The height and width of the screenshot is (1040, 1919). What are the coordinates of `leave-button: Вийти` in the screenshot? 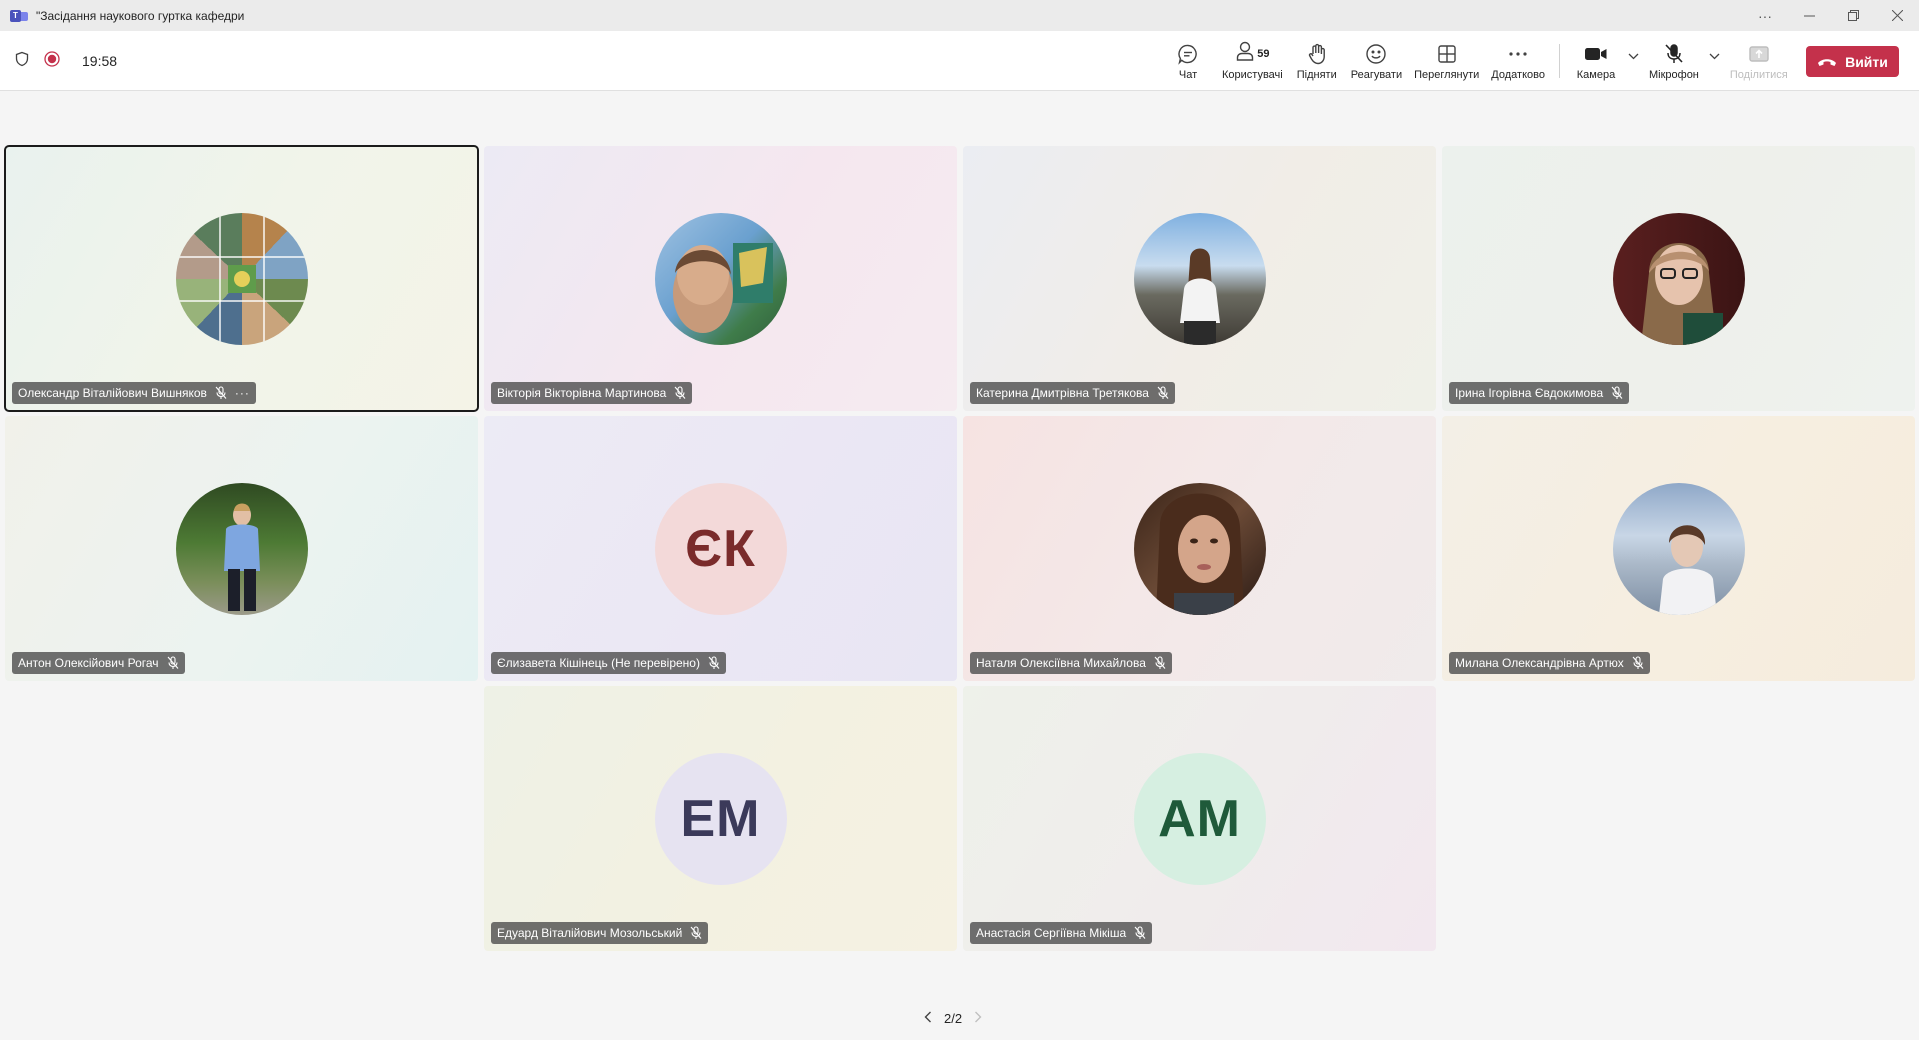 It's located at (1852, 61).